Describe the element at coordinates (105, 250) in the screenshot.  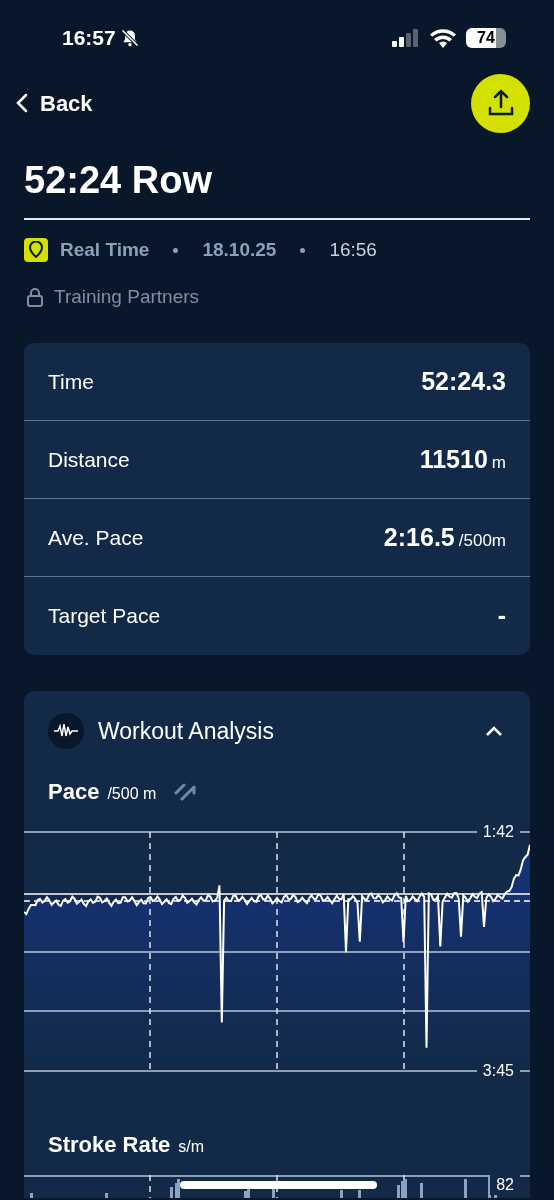
I see `workout-type: Real Time` at that location.